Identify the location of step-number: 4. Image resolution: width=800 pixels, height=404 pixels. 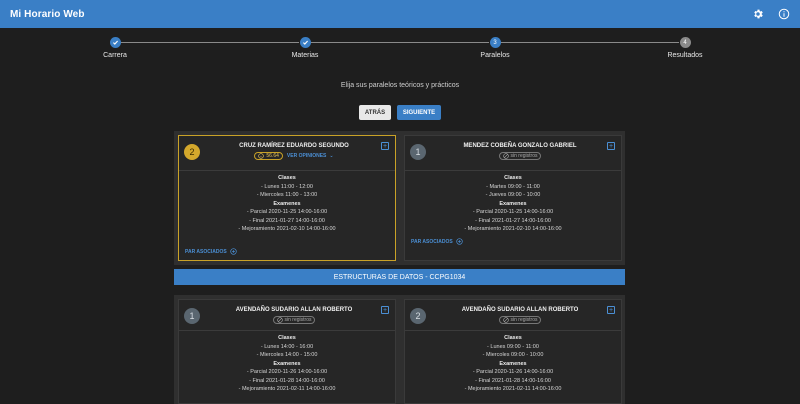
(685, 42).